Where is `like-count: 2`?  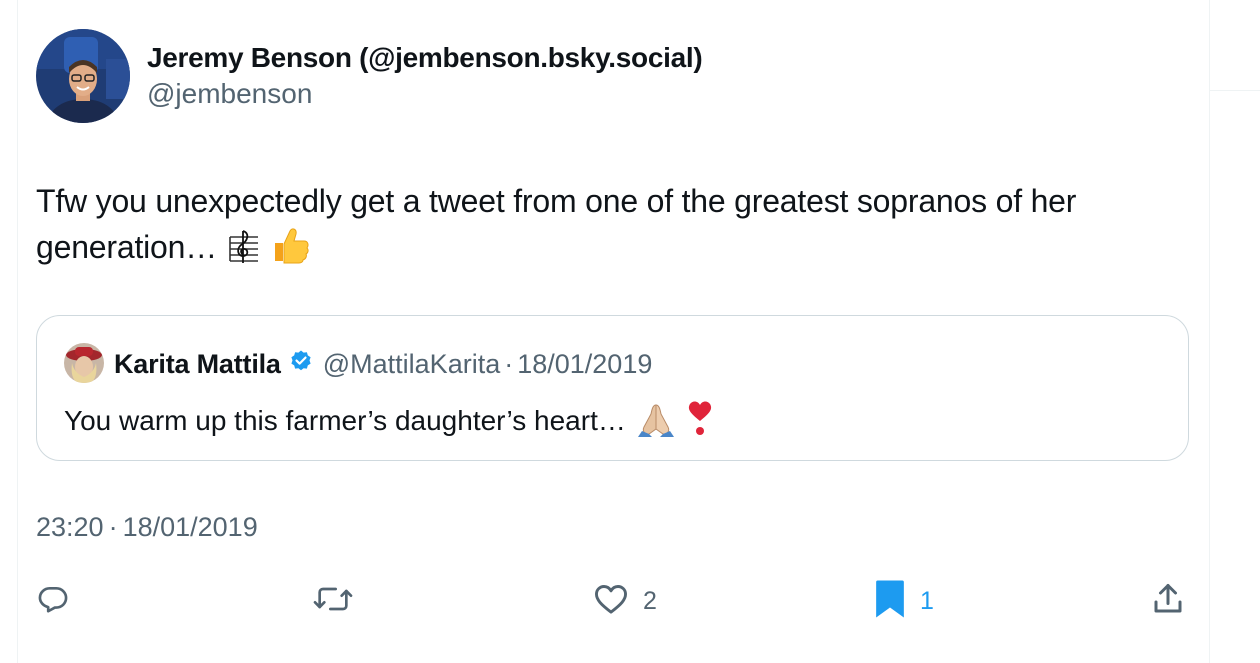 like-count: 2 is located at coordinates (650, 600).